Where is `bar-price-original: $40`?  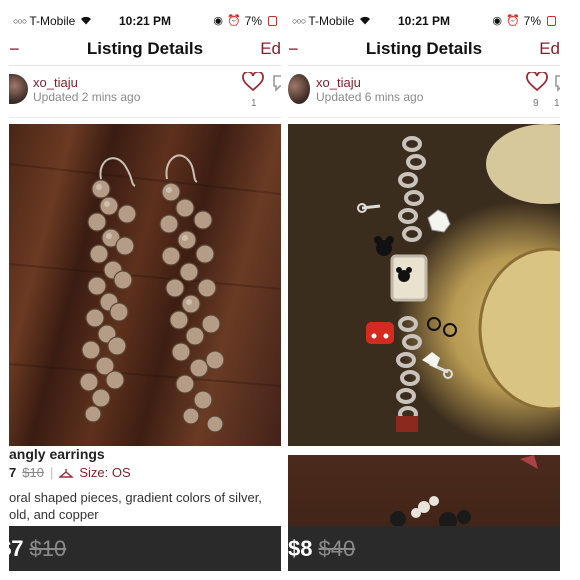
bar-price-original: $40 is located at coordinates (337, 548).